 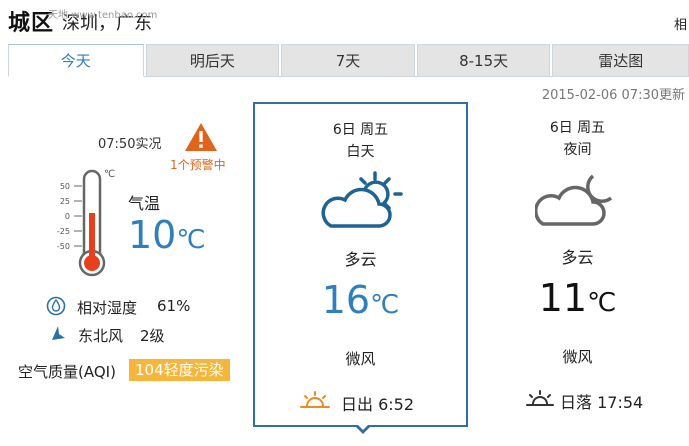 I want to click on night-temperature-value: 11, so click(x=563, y=298).